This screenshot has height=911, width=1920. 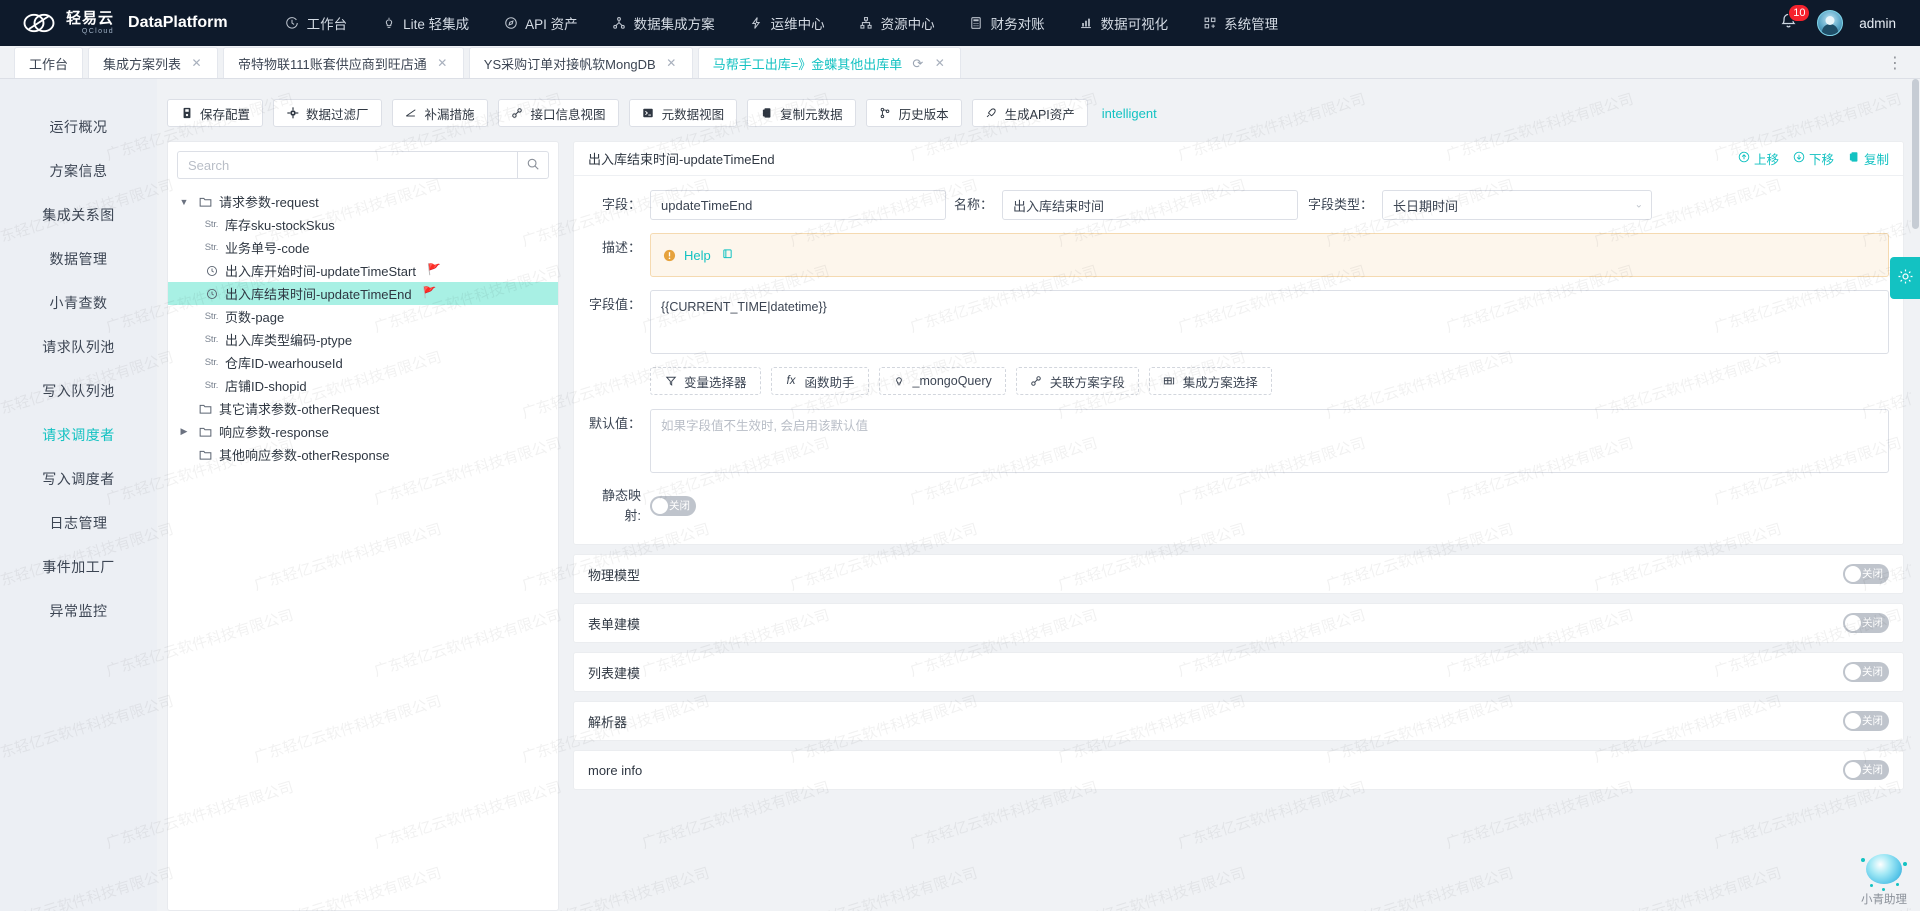 I want to click on tree-node-updatetimeend: 出入库结束时间-updateTimeEnd 🚩, so click(x=363, y=293).